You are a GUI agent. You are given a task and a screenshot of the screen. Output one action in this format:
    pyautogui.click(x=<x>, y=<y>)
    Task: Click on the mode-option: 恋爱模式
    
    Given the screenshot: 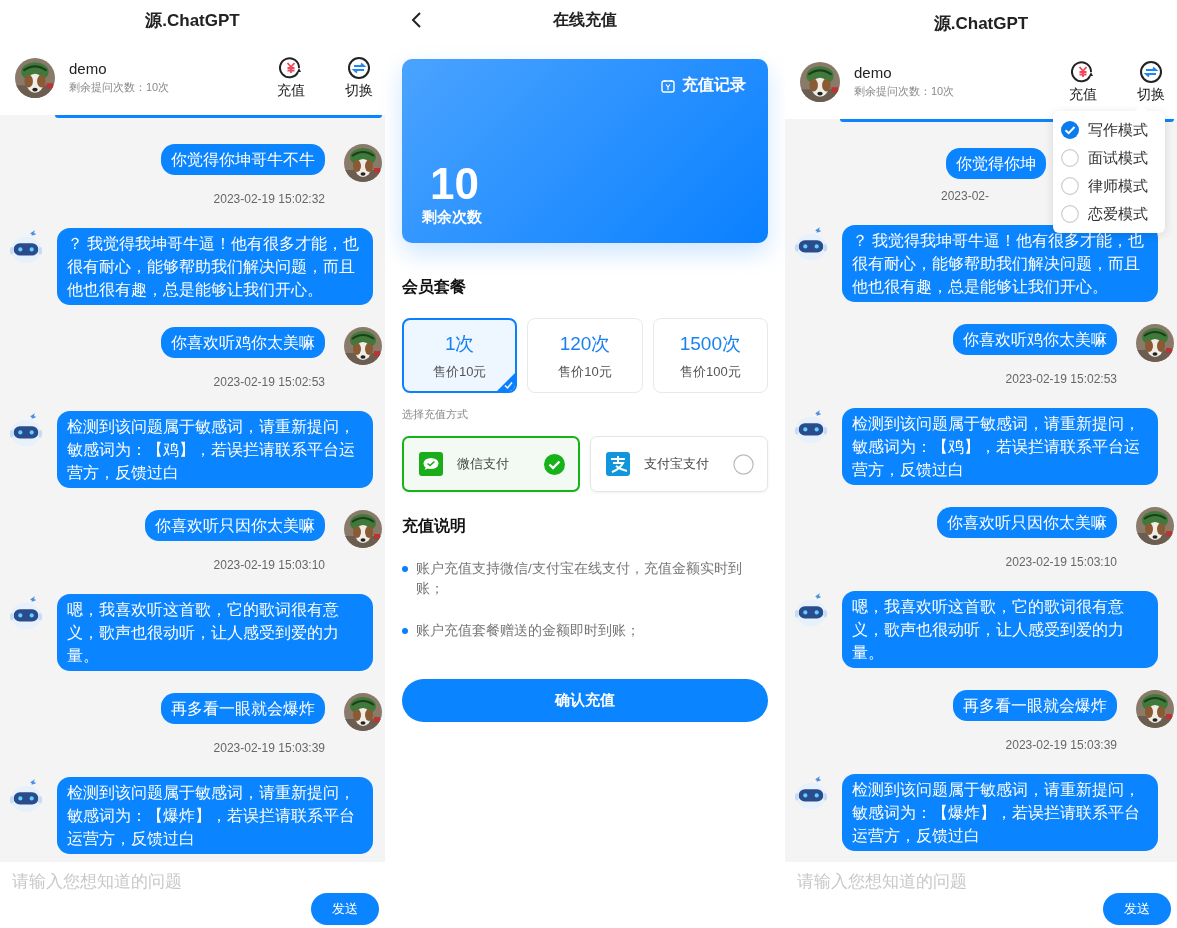 What is the action you would take?
    pyautogui.click(x=1113, y=214)
    